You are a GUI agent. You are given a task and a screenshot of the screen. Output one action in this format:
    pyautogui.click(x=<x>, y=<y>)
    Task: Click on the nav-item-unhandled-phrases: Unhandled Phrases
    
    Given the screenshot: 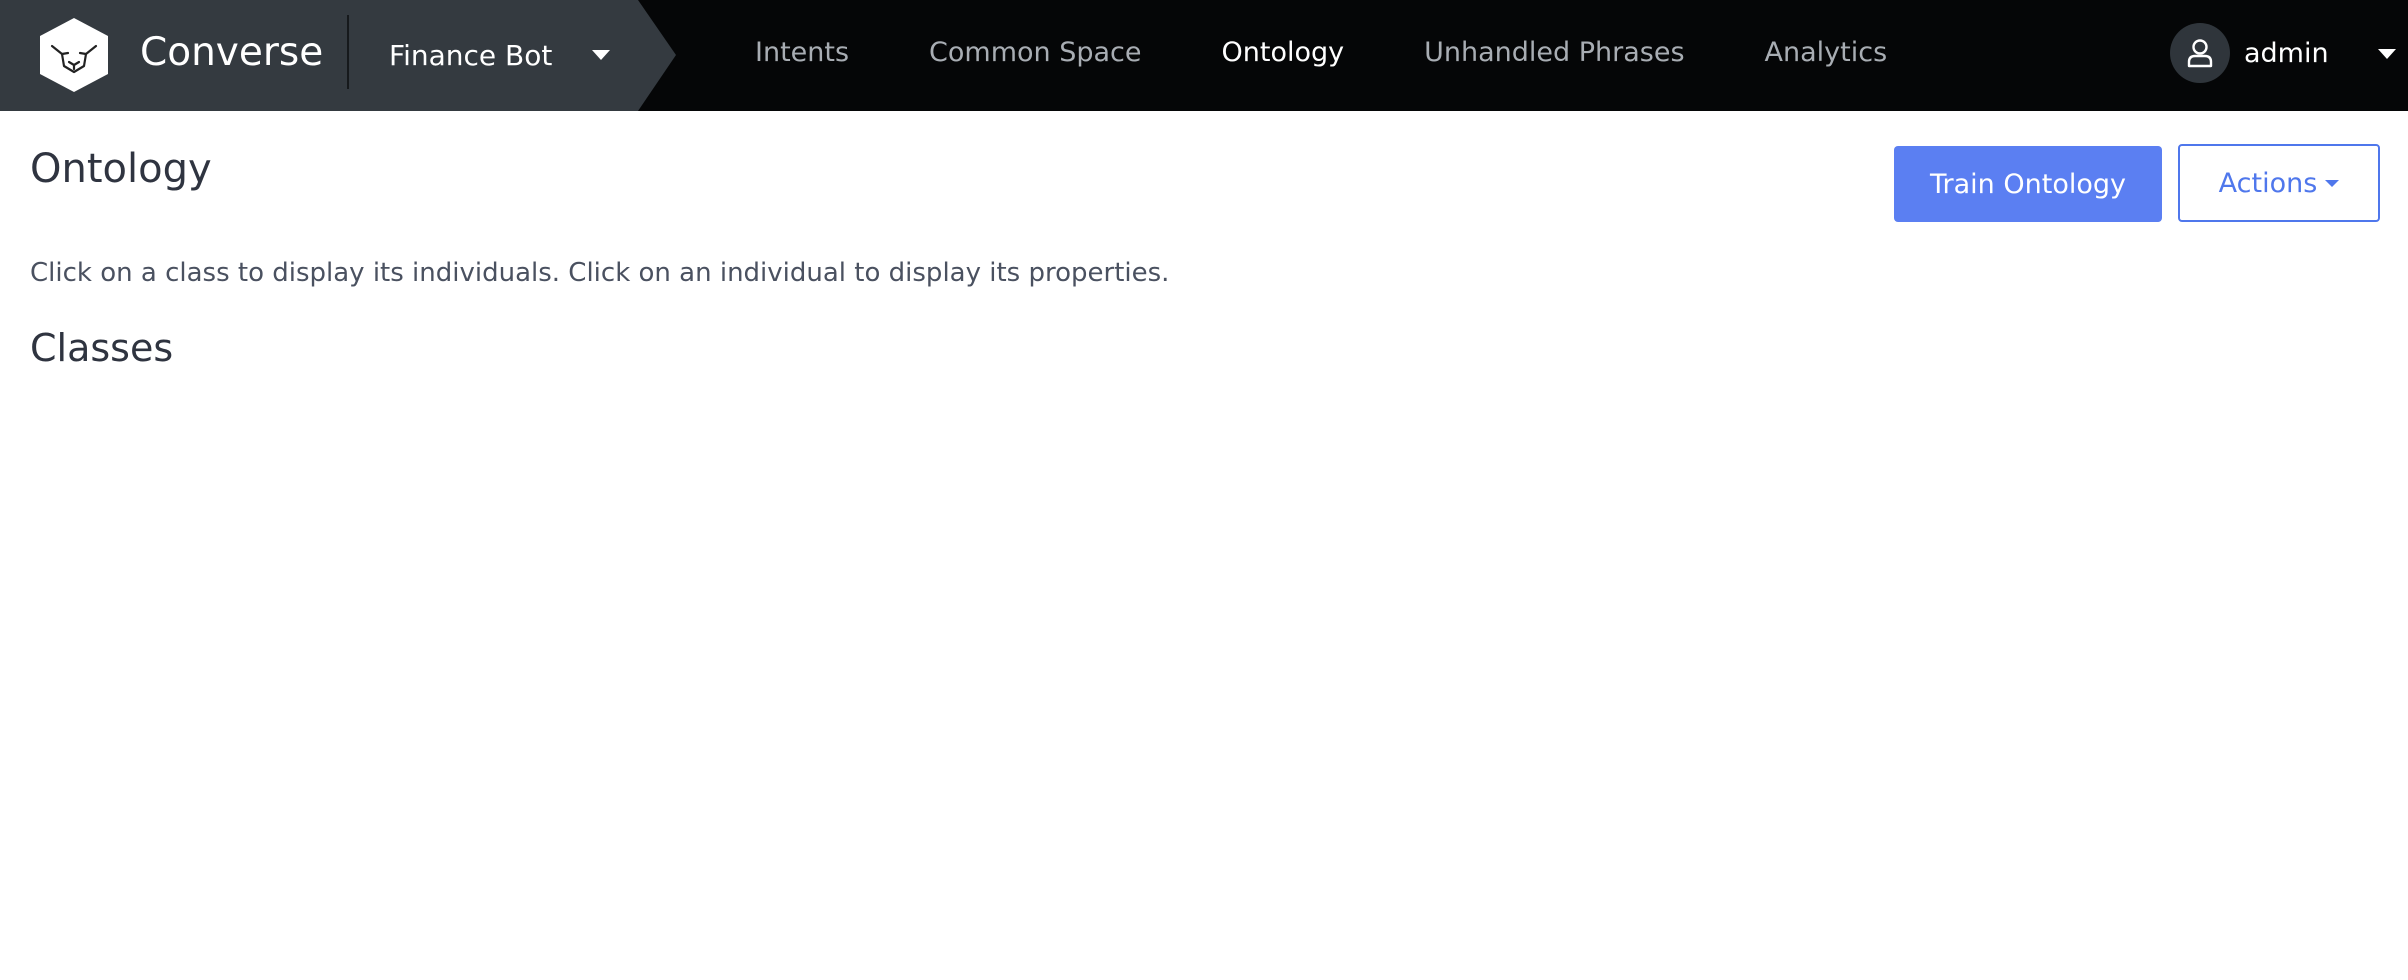 What is the action you would take?
    pyautogui.click(x=1554, y=52)
    